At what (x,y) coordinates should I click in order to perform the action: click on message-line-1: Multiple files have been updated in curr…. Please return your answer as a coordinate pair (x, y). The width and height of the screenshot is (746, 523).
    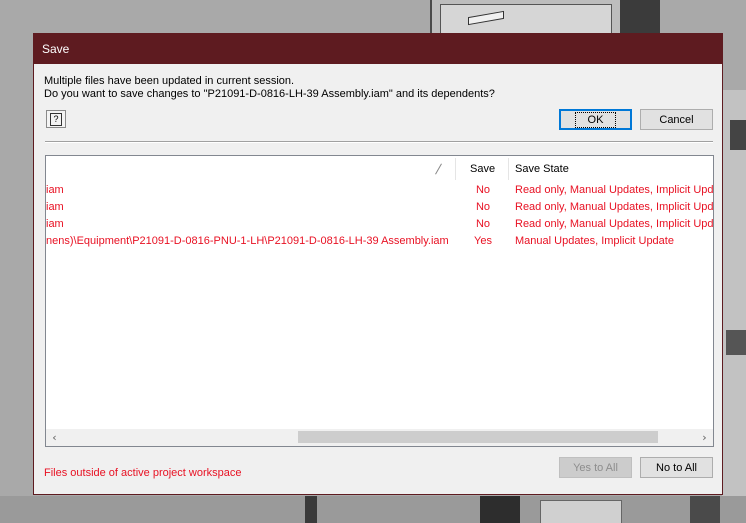
    Looking at the image, I should click on (169, 81).